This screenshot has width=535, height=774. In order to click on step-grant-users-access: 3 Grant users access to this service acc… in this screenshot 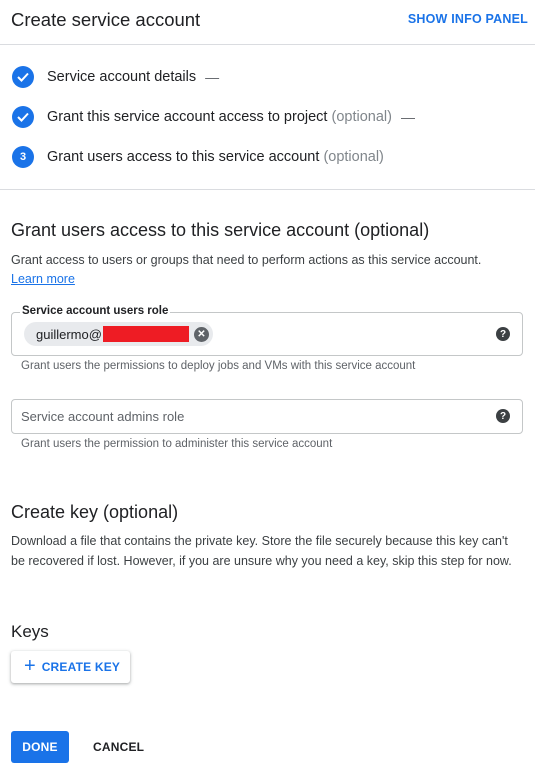, I will do `click(198, 157)`.